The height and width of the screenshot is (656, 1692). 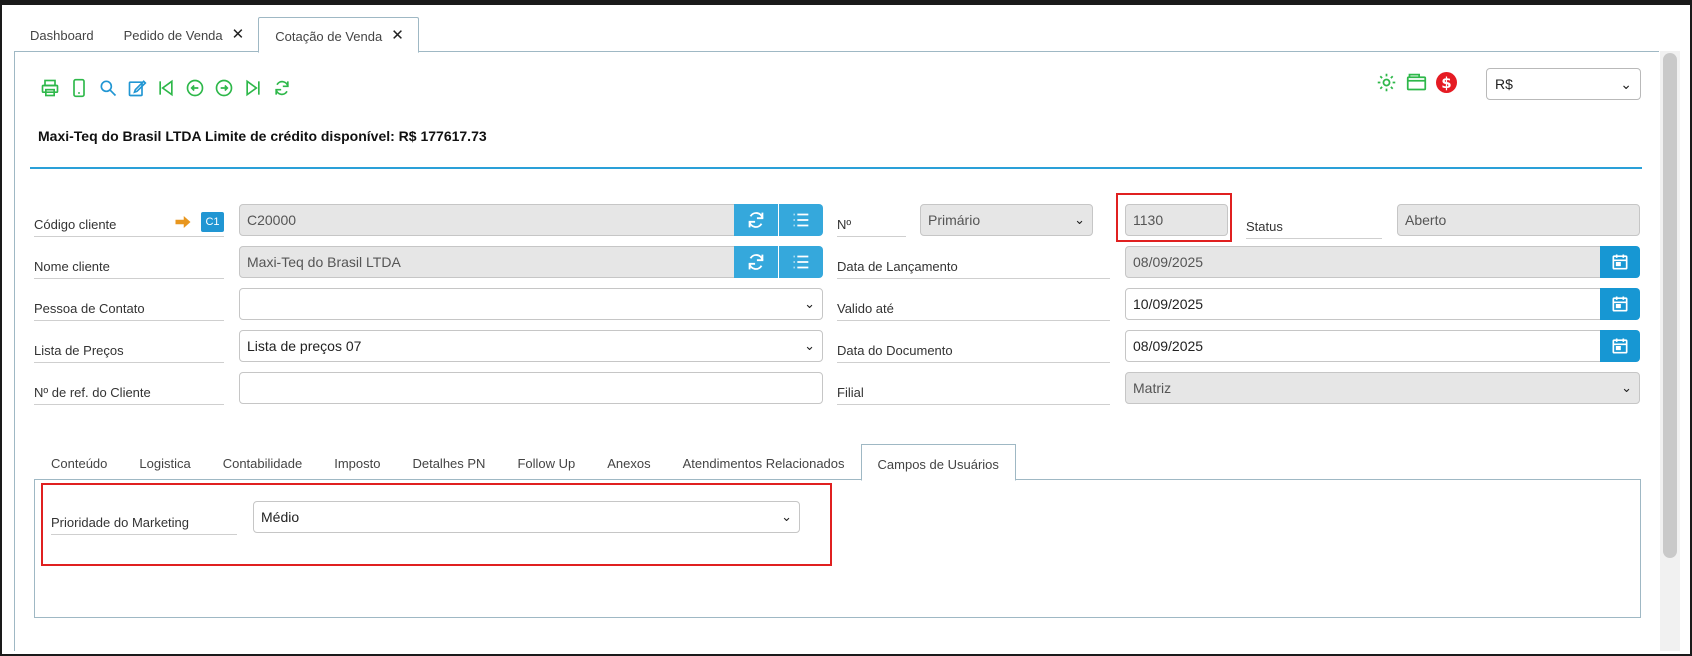 What do you see at coordinates (129, 311) in the screenshot?
I see `pessoa-contato-label: Pessoa de Contato` at bounding box center [129, 311].